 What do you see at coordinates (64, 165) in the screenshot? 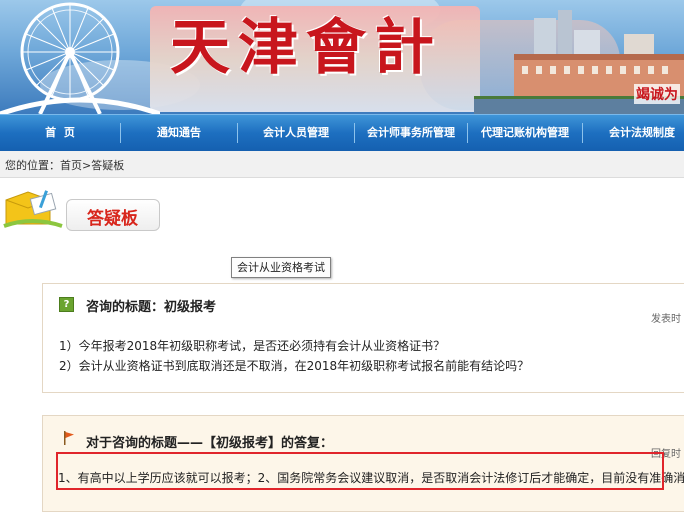
I see `breadcrumb-text: 您的位置：首页>答疑板` at bounding box center [64, 165].